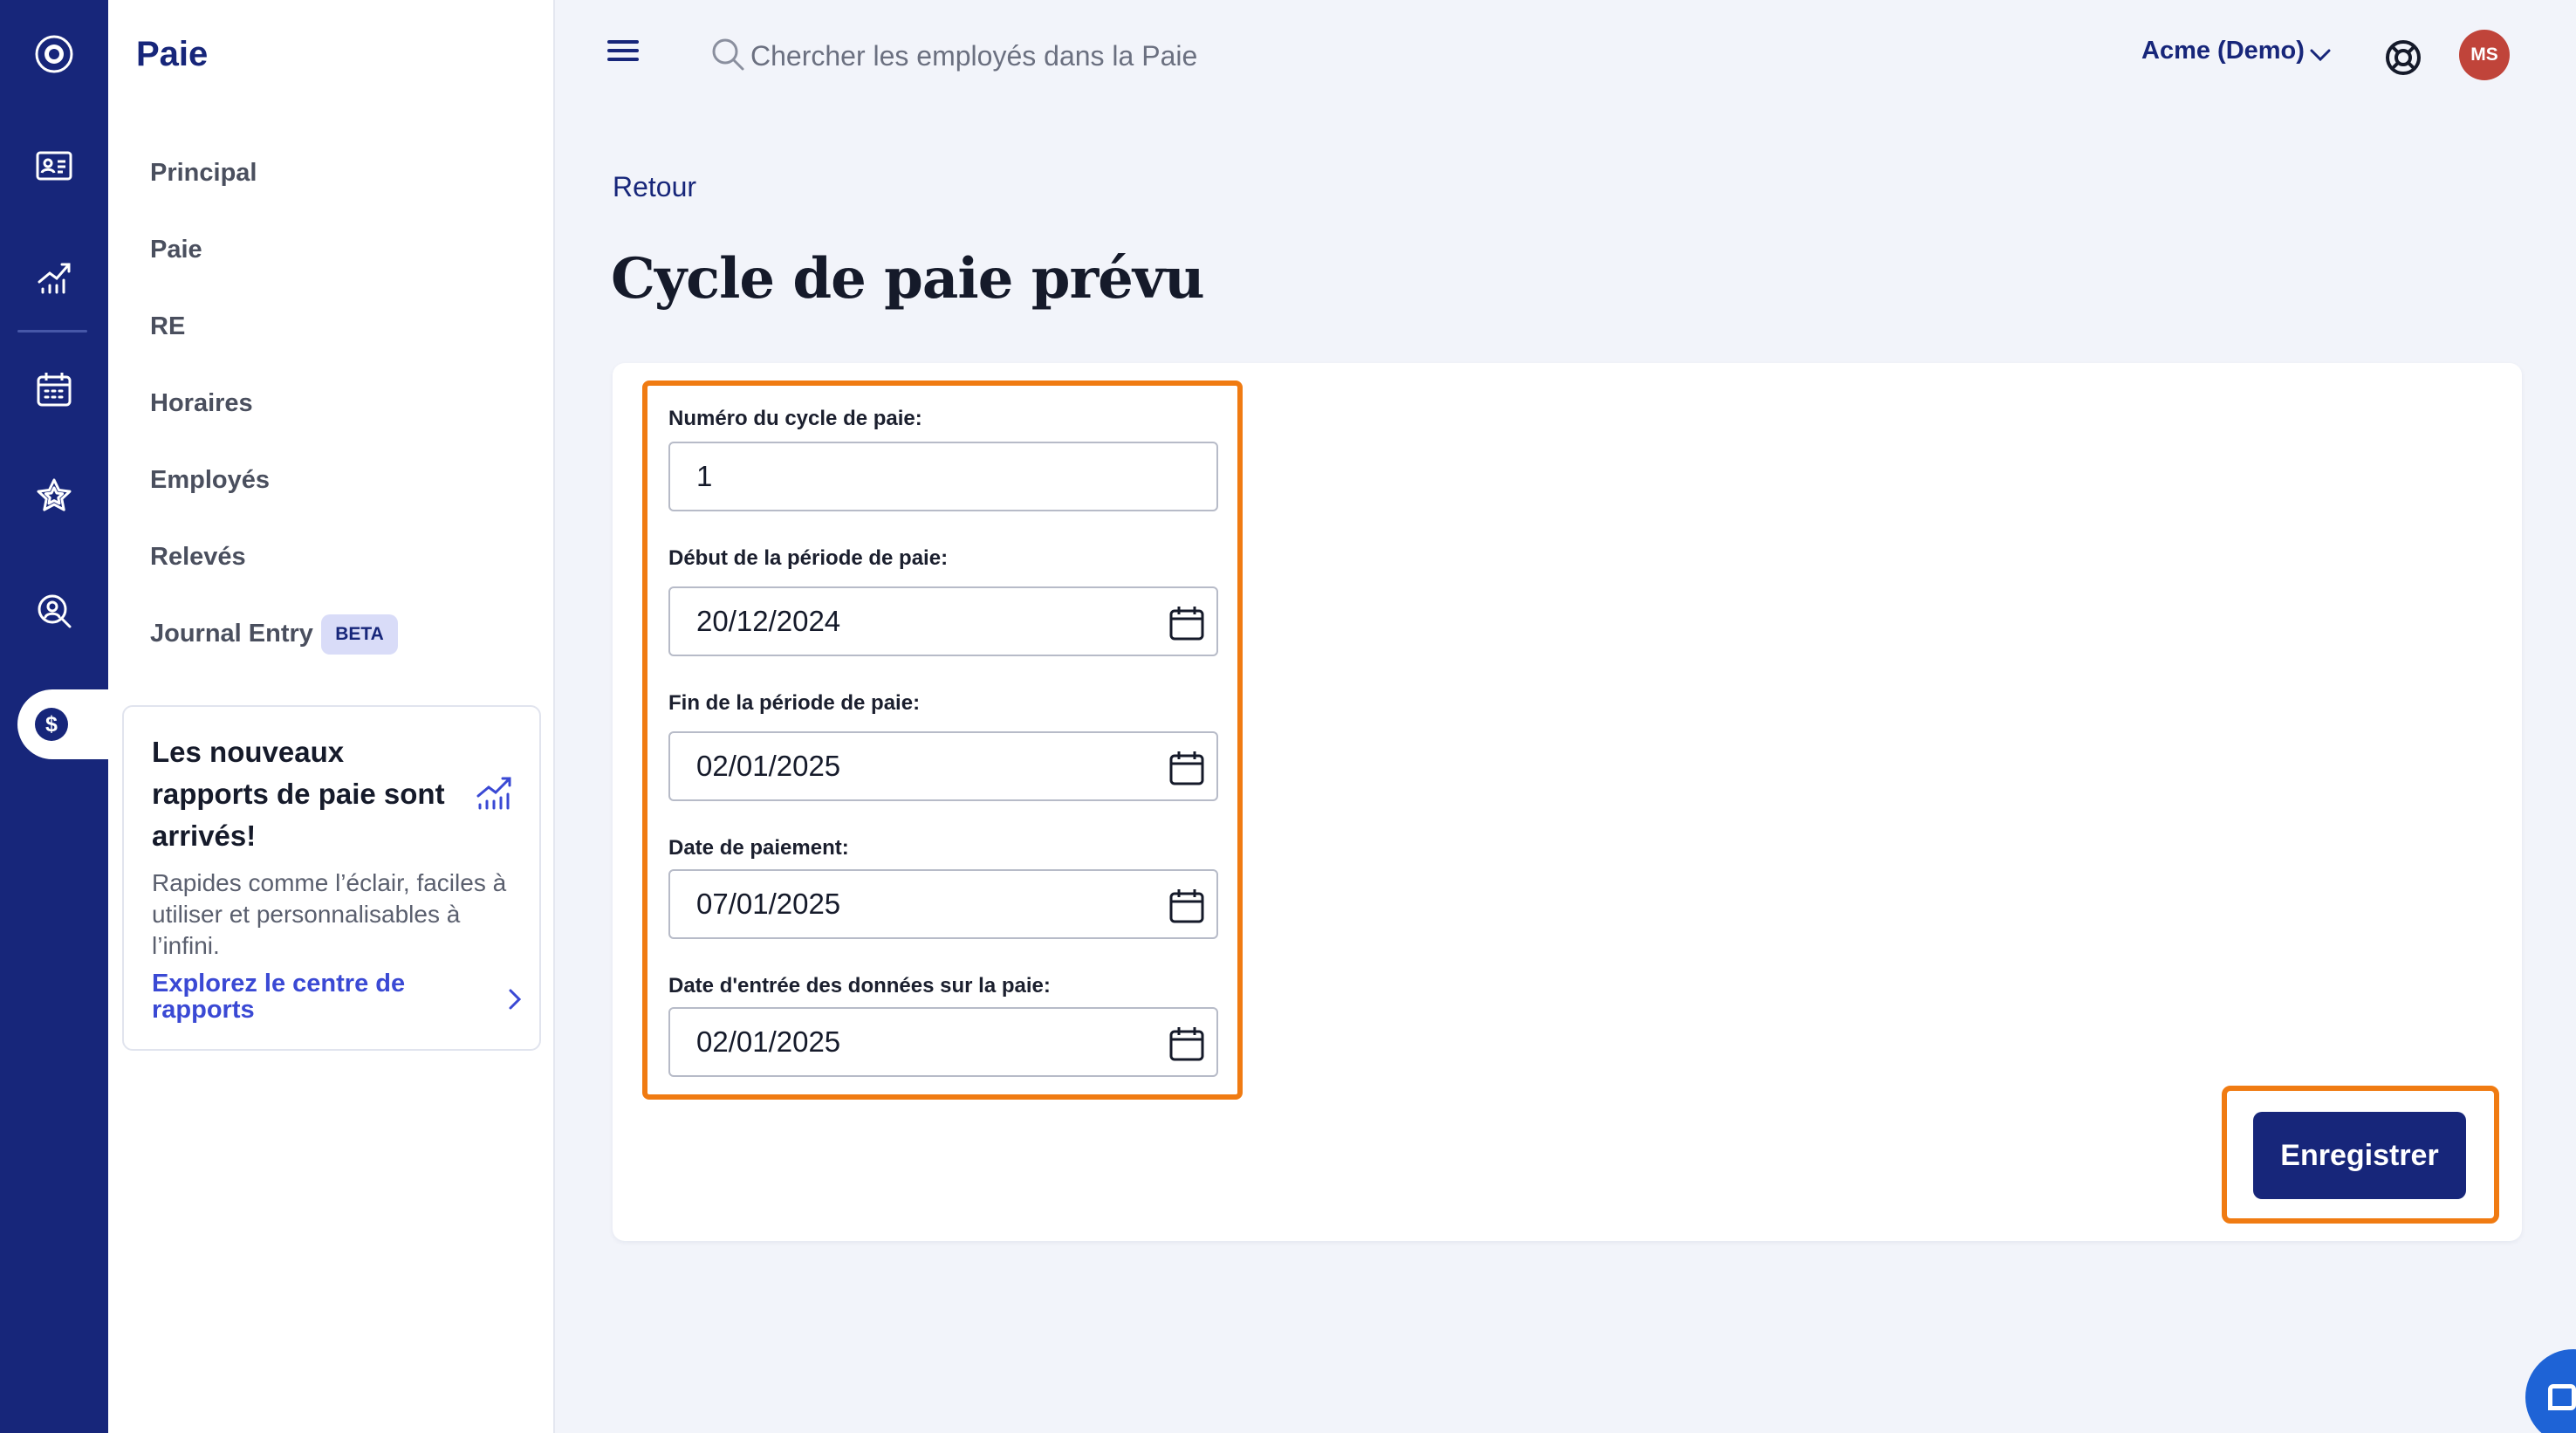  What do you see at coordinates (201, 403) in the screenshot?
I see `sidebar-item-horaires: Horaires` at bounding box center [201, 403].